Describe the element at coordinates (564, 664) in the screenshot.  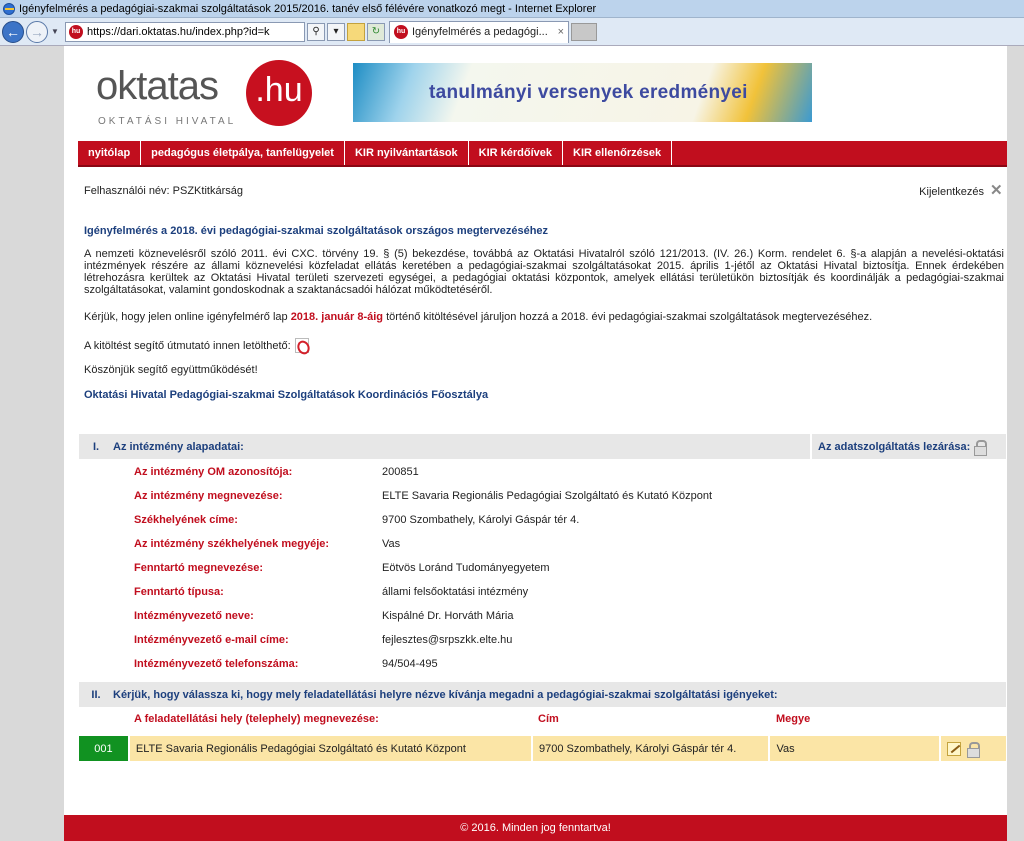
I see `field-head-phone: Intézményvezető telefonszáma: 94/504-495` at that location.